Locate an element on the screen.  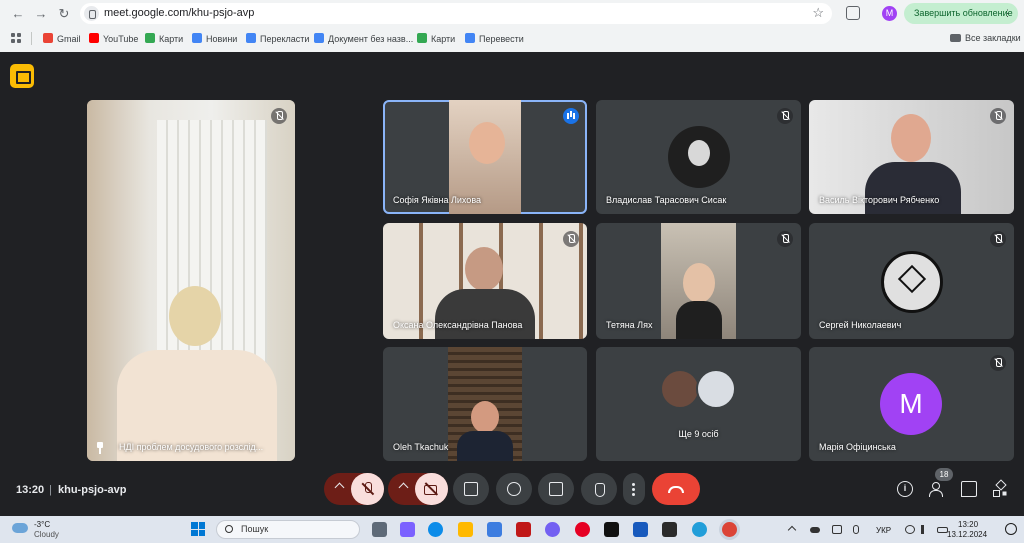
windows-taskbar: -3°C Cloudy Пошук УКР 13:20 13.12.2024 is located at coordinates (512, 529).